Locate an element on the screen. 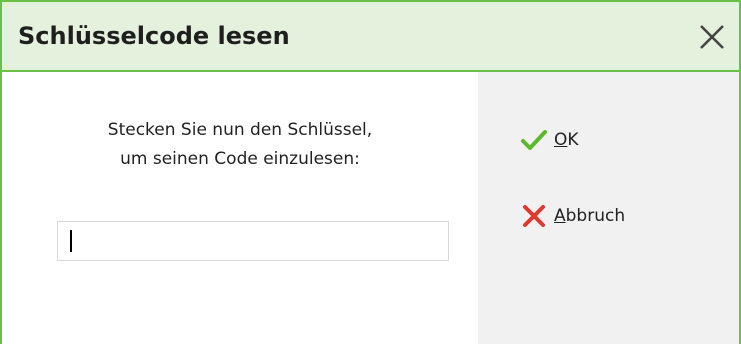 This screenshot has height=344, width=741. ok-button-label: OK is located at coordinates (566, 140).